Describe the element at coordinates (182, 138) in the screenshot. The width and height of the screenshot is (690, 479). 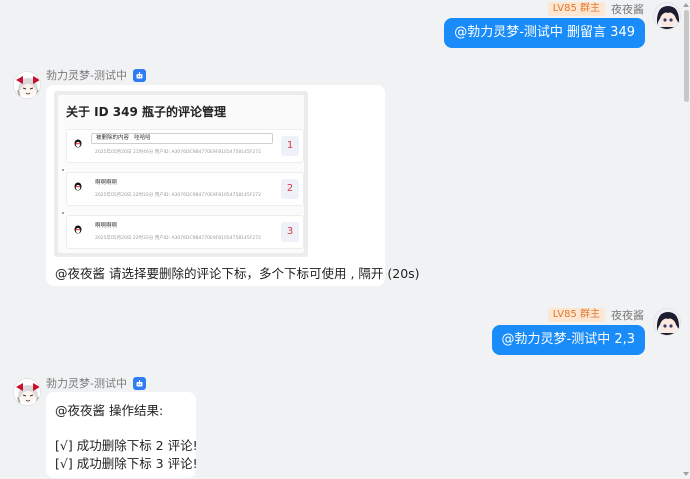
I see `comment-content-field: 被删除的内容 哇哈哈` at that location.